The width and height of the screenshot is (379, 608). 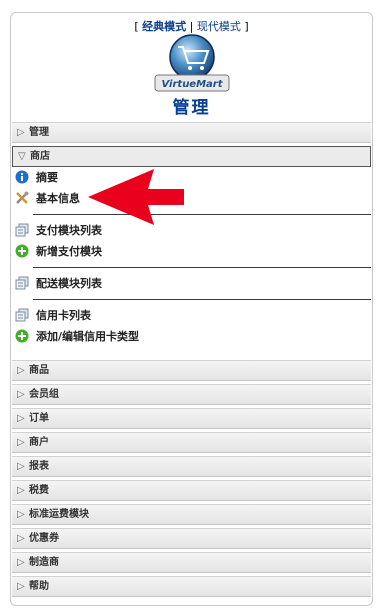 What do you see at coordinates (191, 108) in the screenshot?
I see `page-title: 管理` at bounding box center [191, 108].